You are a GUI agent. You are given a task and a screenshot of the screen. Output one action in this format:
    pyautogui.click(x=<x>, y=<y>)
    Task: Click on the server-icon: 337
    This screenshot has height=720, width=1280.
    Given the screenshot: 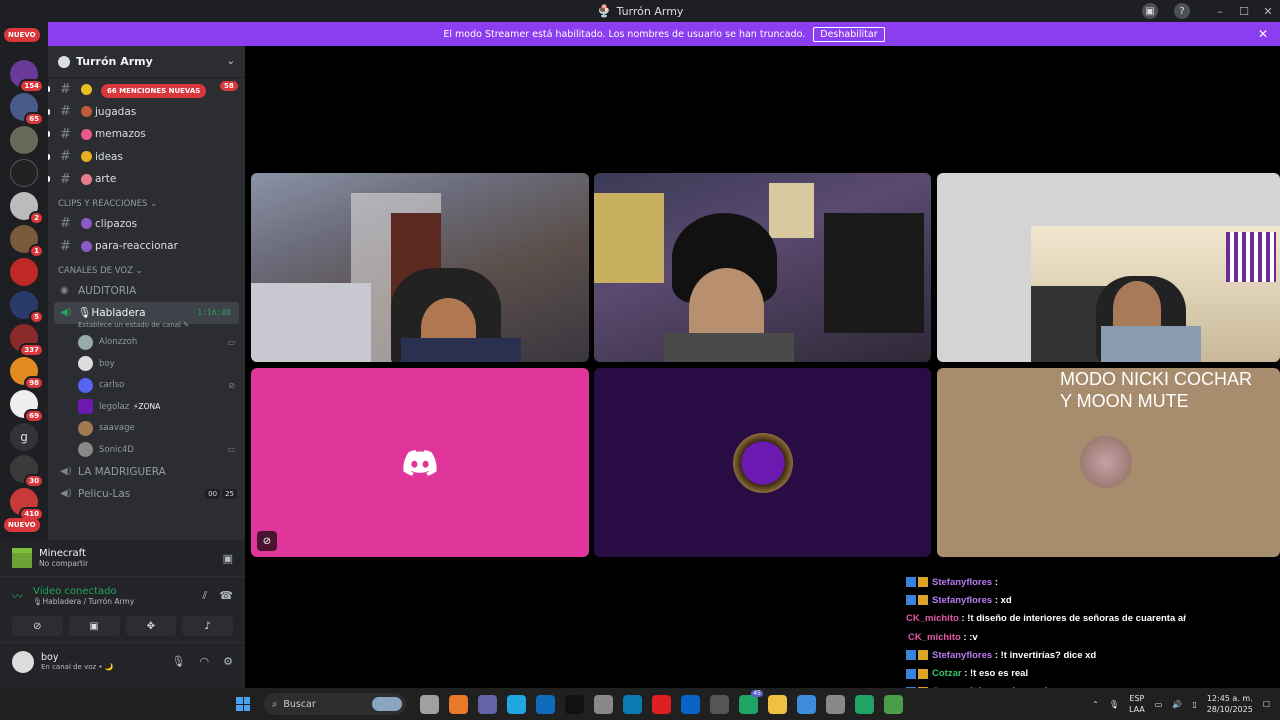 What is the action you would take?
    pyautogui.click(x=27, y=340)
    